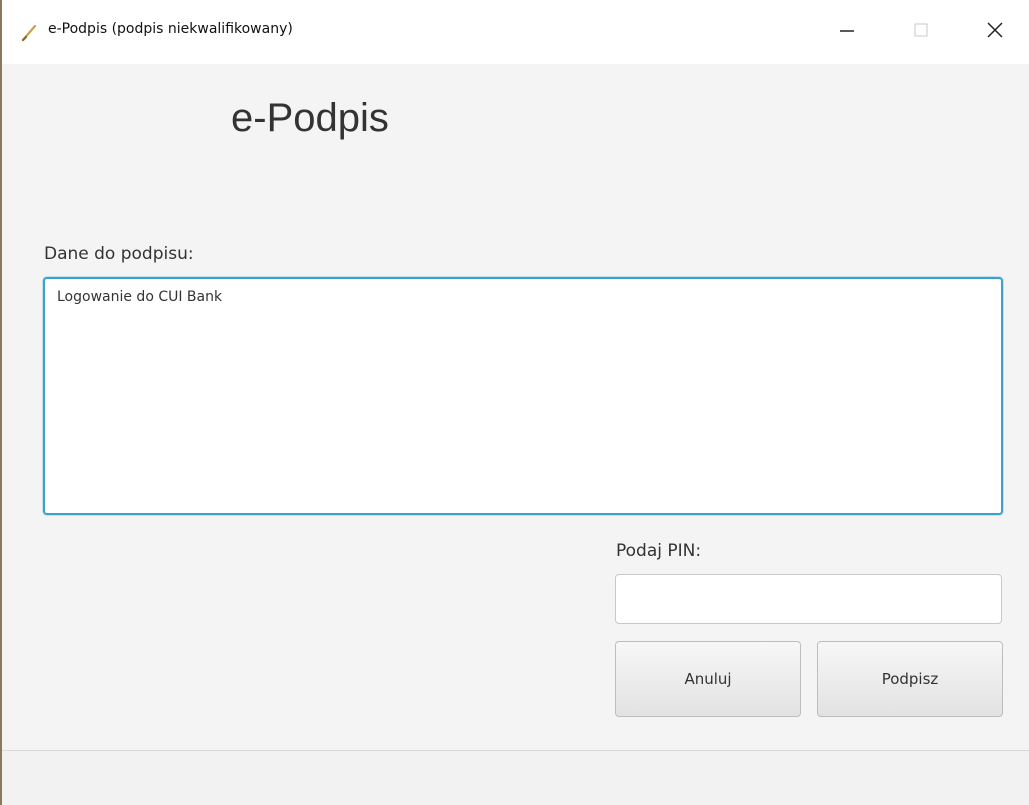  Describe the element at coordinates (659, 551) in the screenshot. I see `pin-label: Podaj PIN:` at that location.